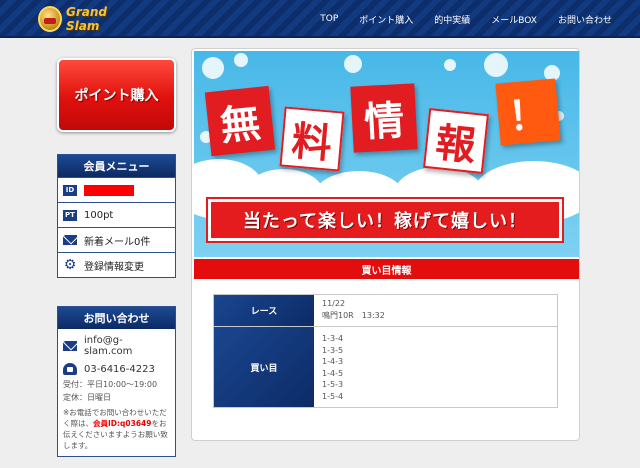 This screenshot has width=640, height=468. Describe the element at coordinates (116, 166) in the screenshot. I see `member-menu-title: 会員メニュー` at that location.